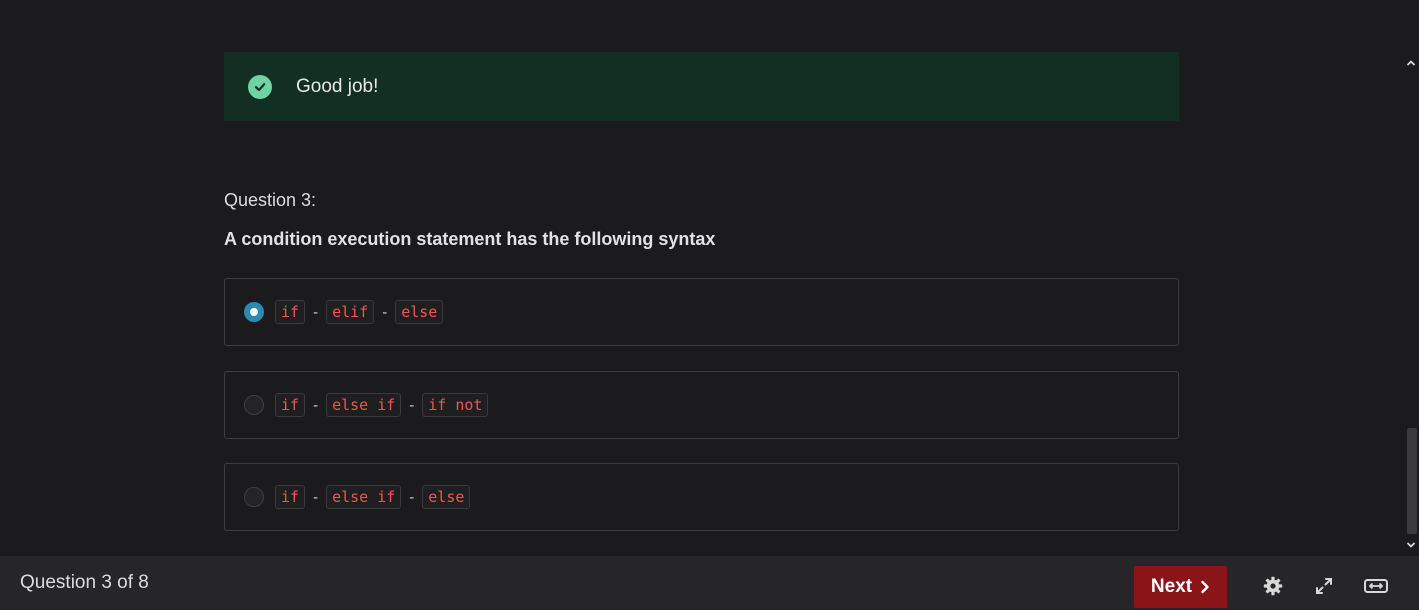  What do you see at coordinates (1411, 63) in the screenshot?
I see `scroll-up-icon` at bounding box center [1411, 63].